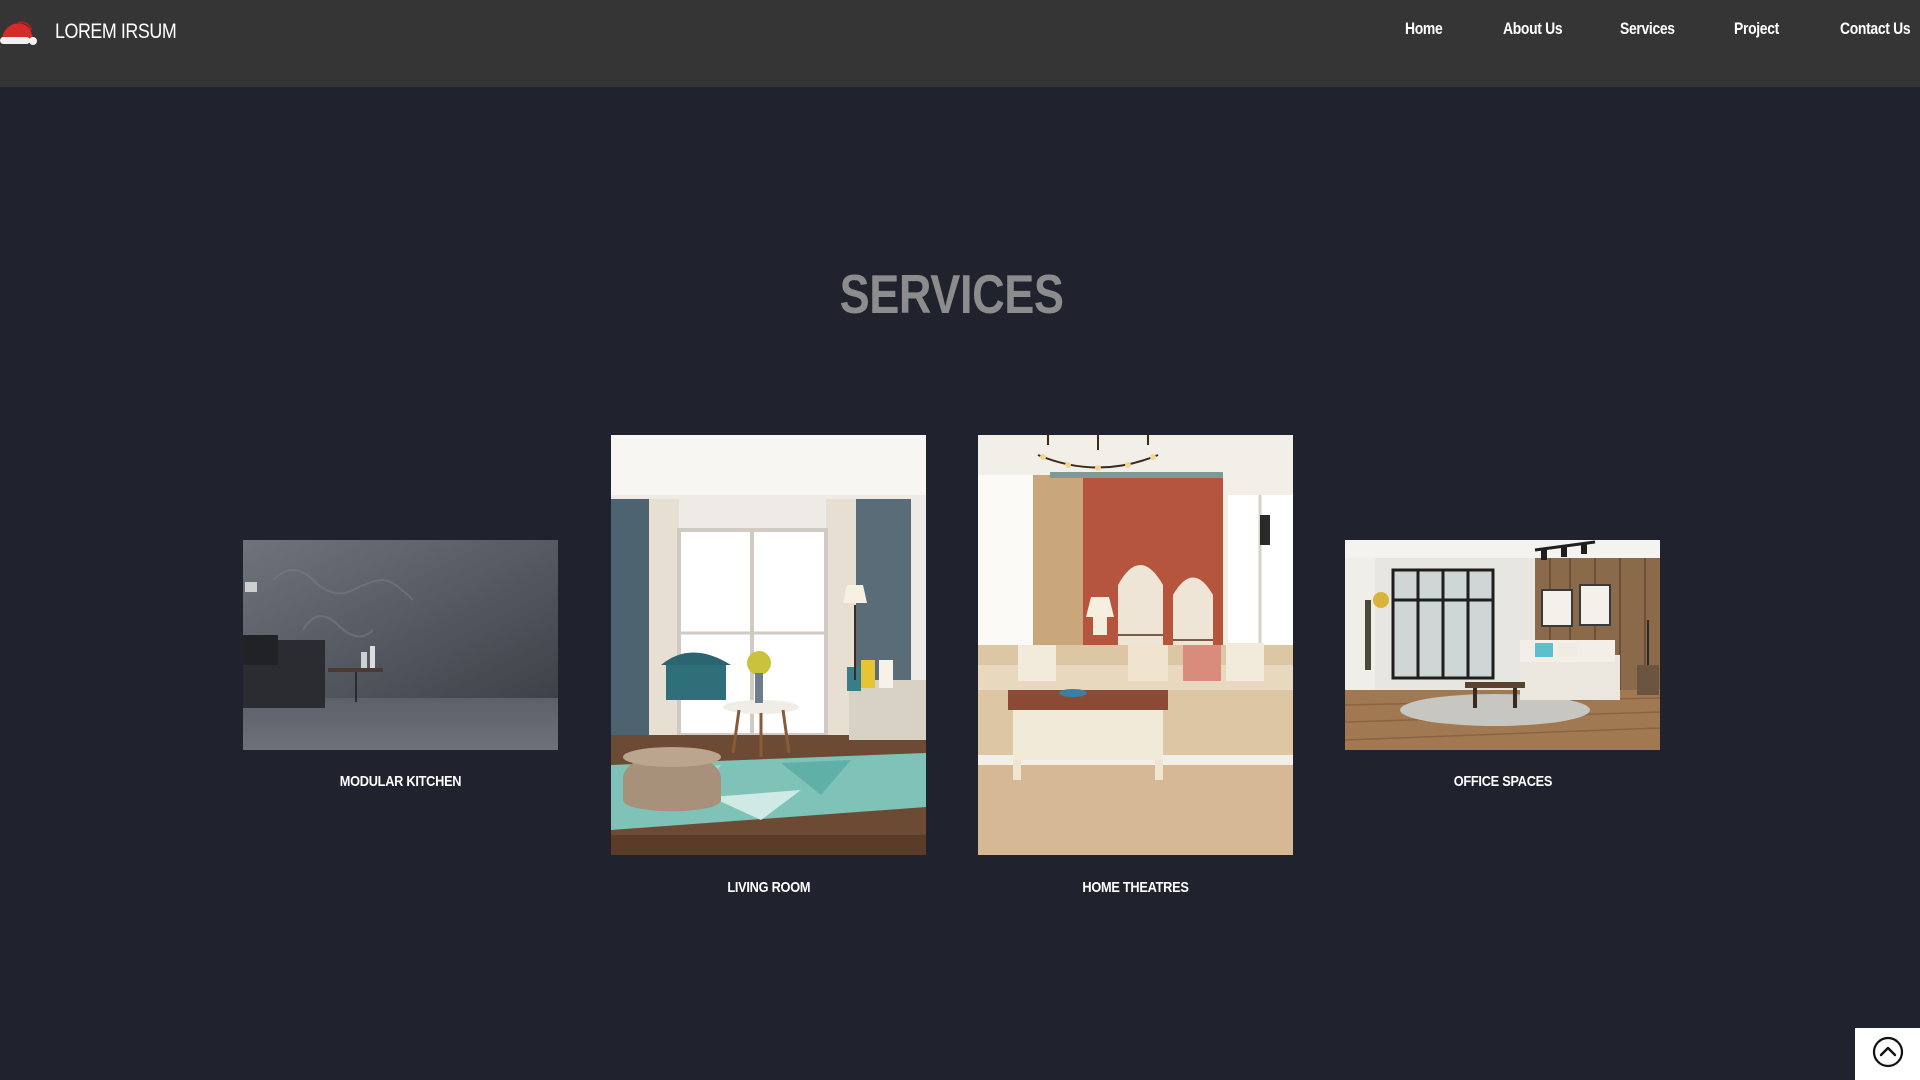  Describe the element at coordinates (952, 294) in the screenshot. I see `services-heading: SERVICES` at that location.